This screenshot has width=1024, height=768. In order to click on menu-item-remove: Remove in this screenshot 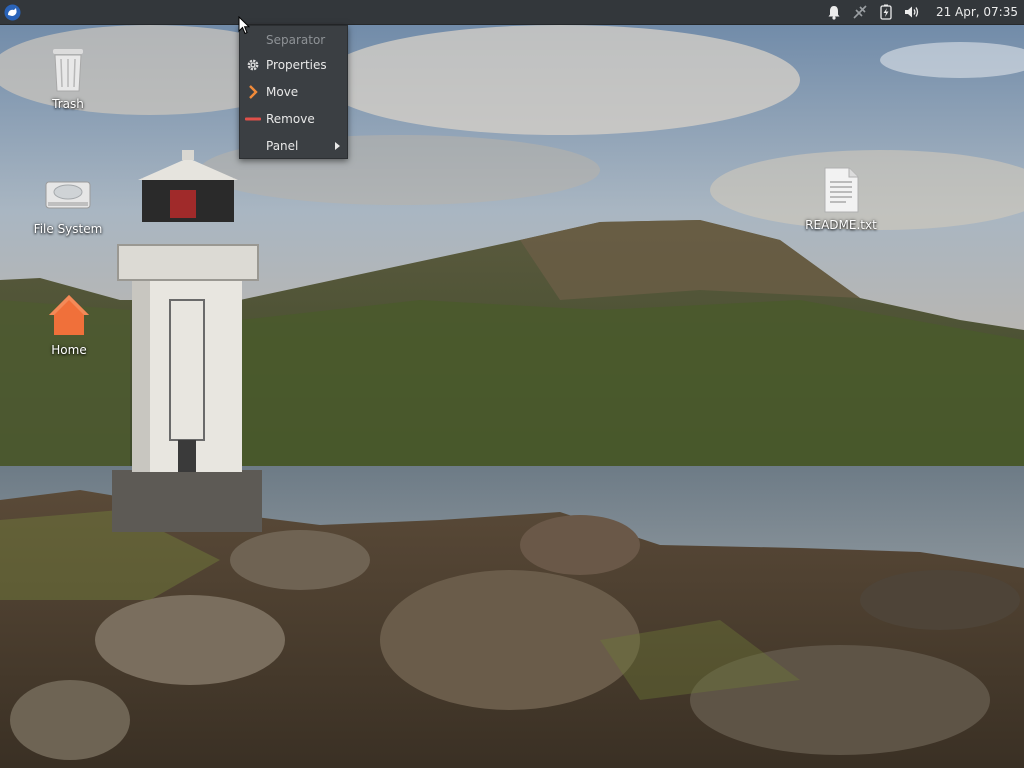, I will do `click(293, 118)`.